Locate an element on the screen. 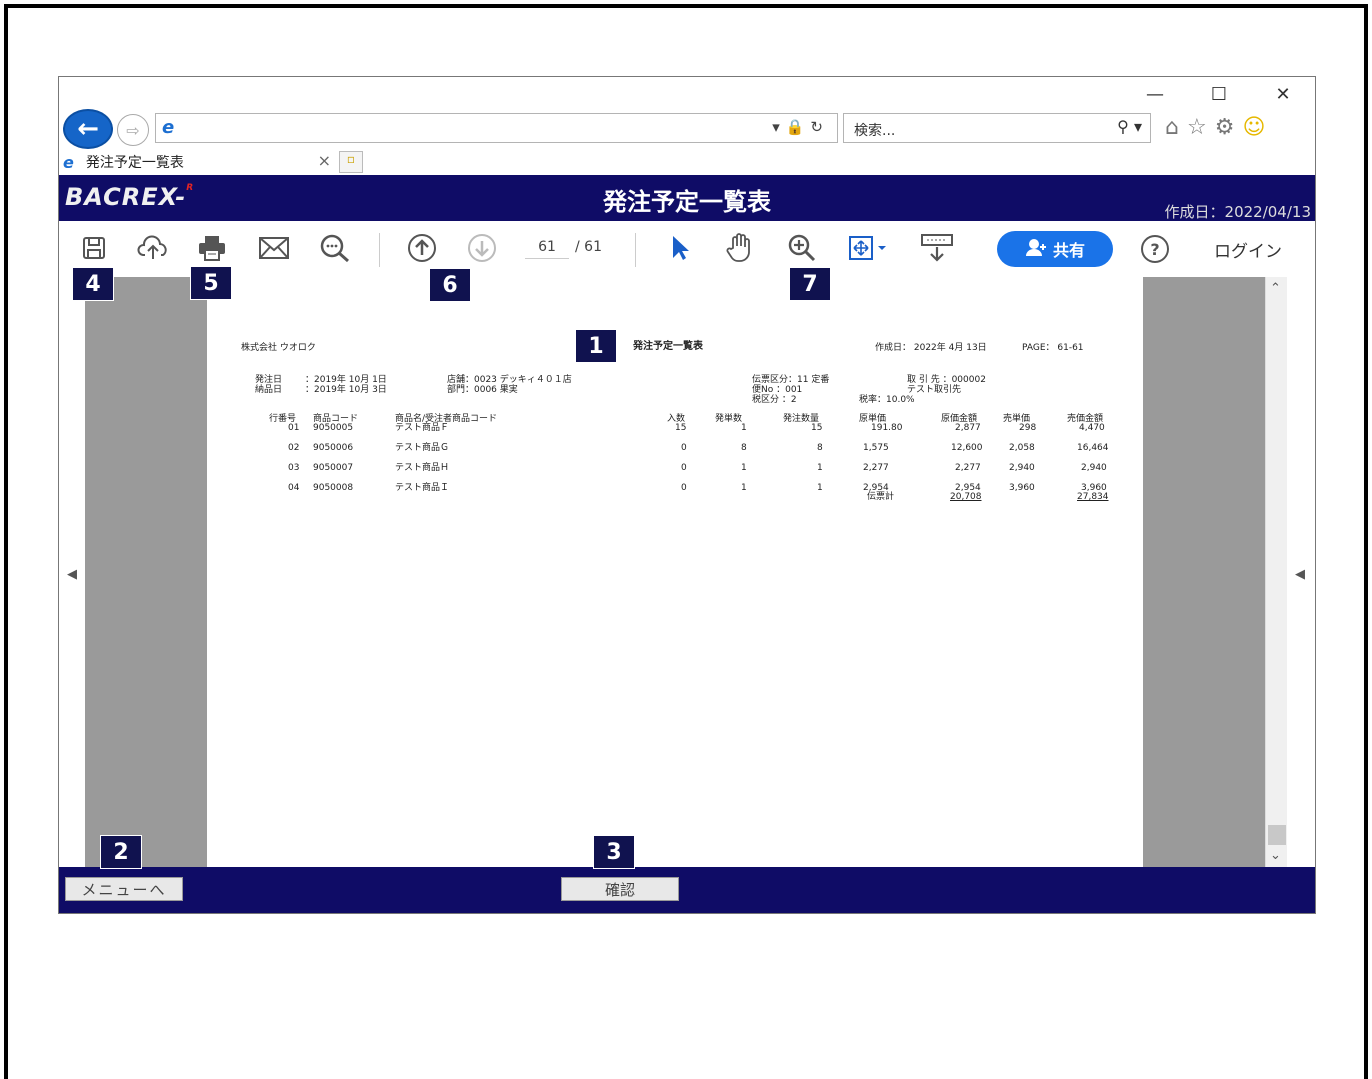  table-cell: 16,464 is located at coordinates (1093, 448).